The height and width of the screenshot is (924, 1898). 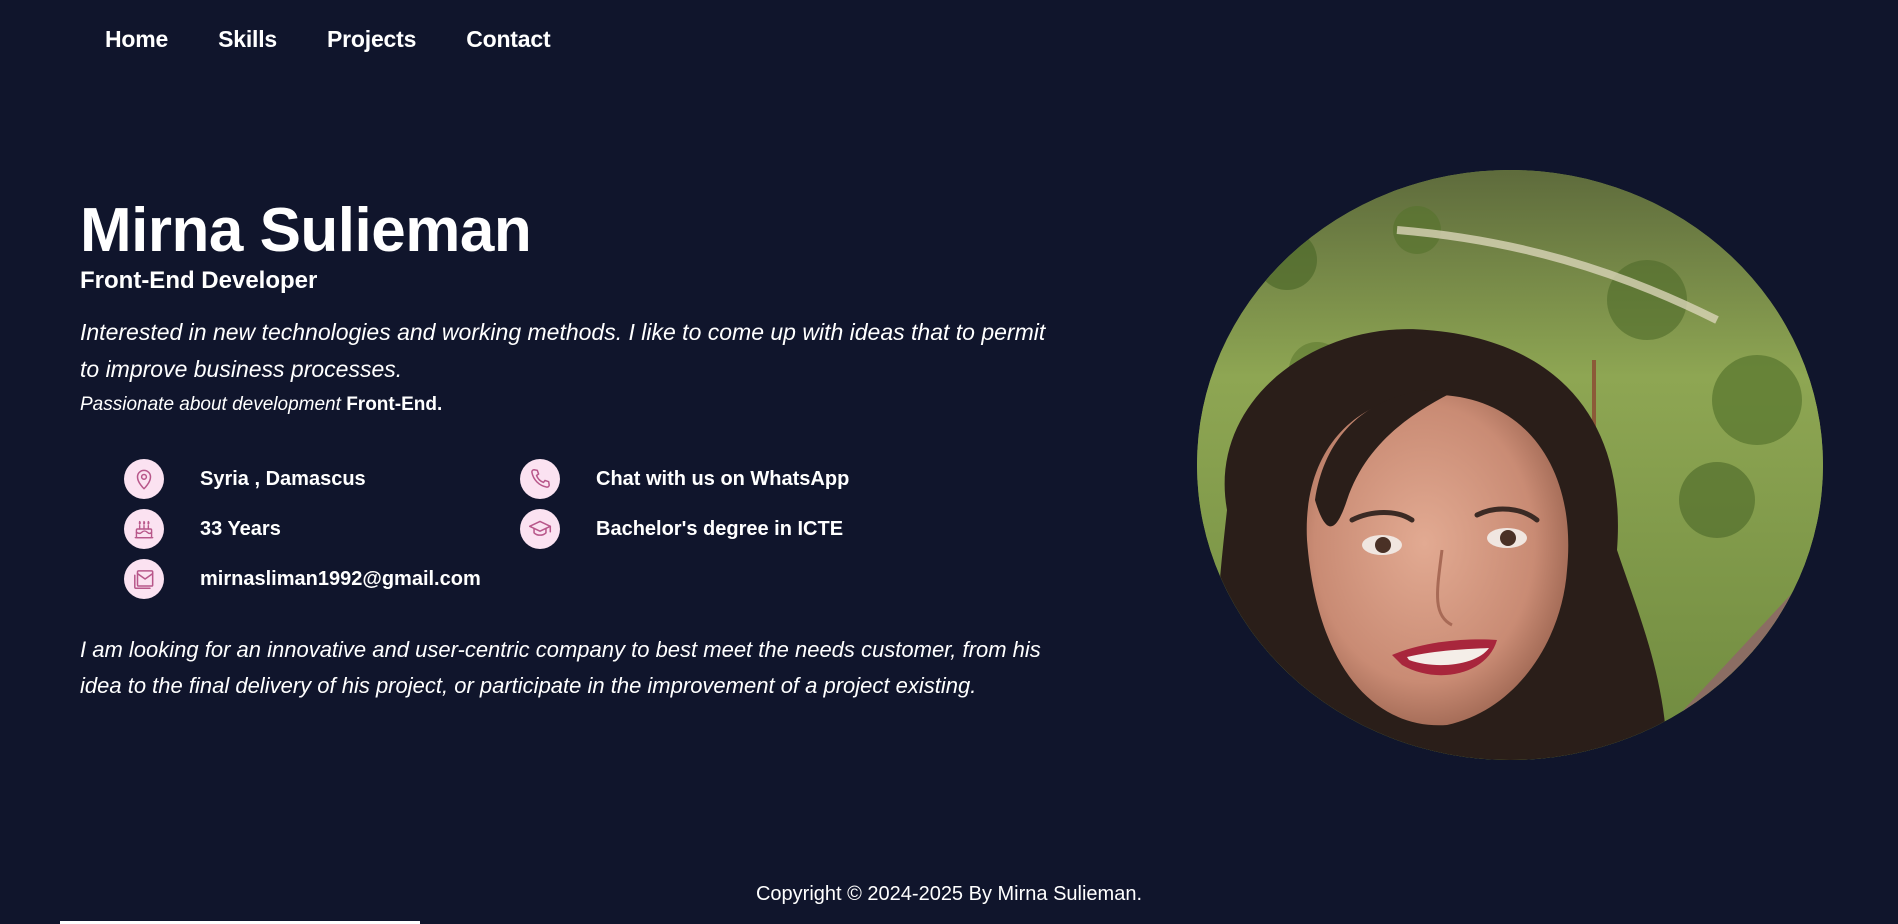 I want to click on nav-projects-link: Projects, so click(x=371, y=39).